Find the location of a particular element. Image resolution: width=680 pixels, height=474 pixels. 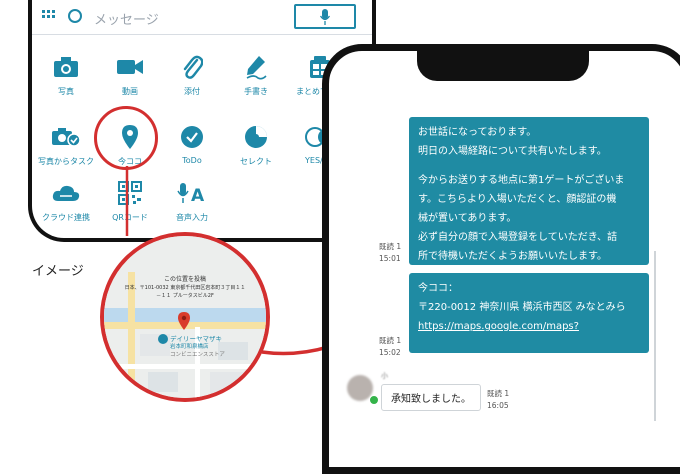

menu-item-handwriting: 手書き is located at coordinates (256, 74).